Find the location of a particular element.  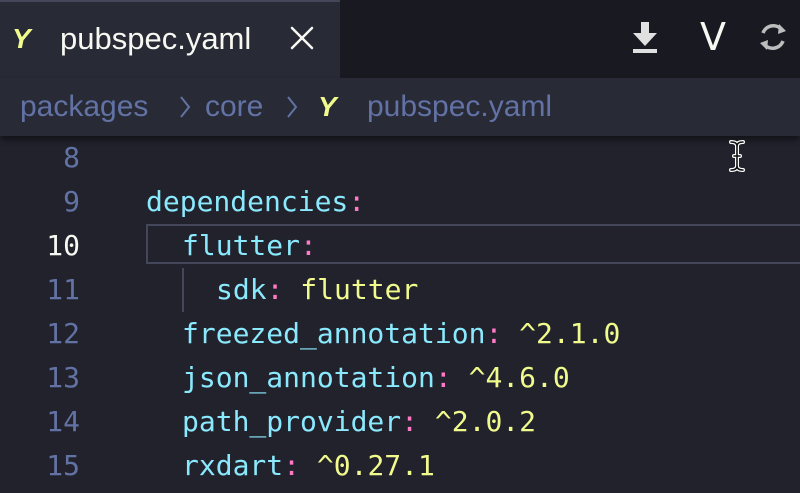

download-icon is located at coordinates (645, 37).